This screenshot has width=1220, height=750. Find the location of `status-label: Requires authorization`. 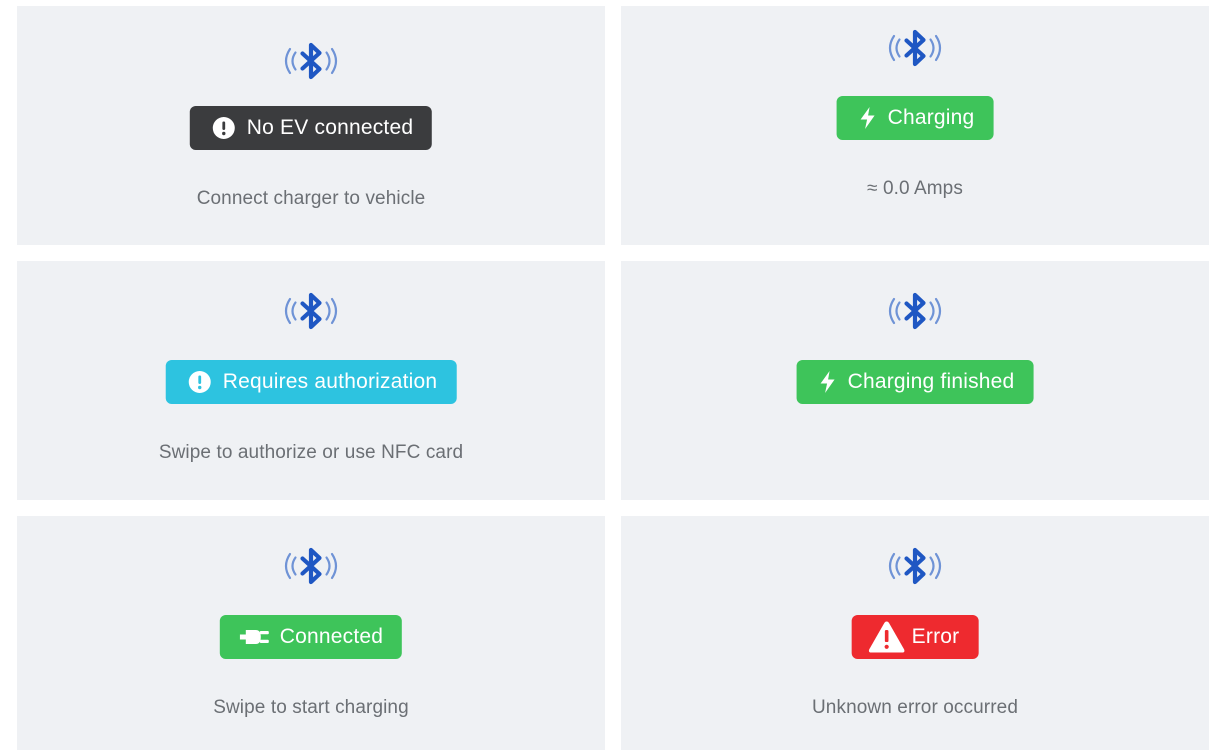

status-label: Requires authorization is located at coordinates (330, 381).